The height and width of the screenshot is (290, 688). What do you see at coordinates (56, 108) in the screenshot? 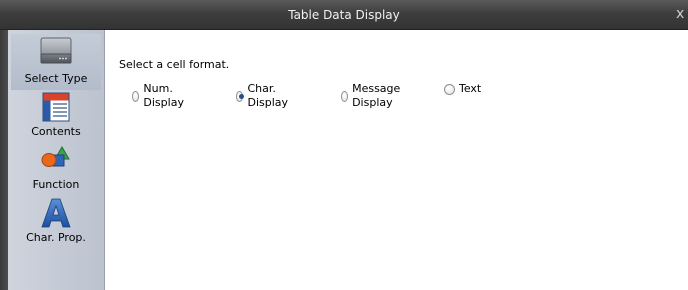
I see `table-icon` at bounding box center [56, 108].